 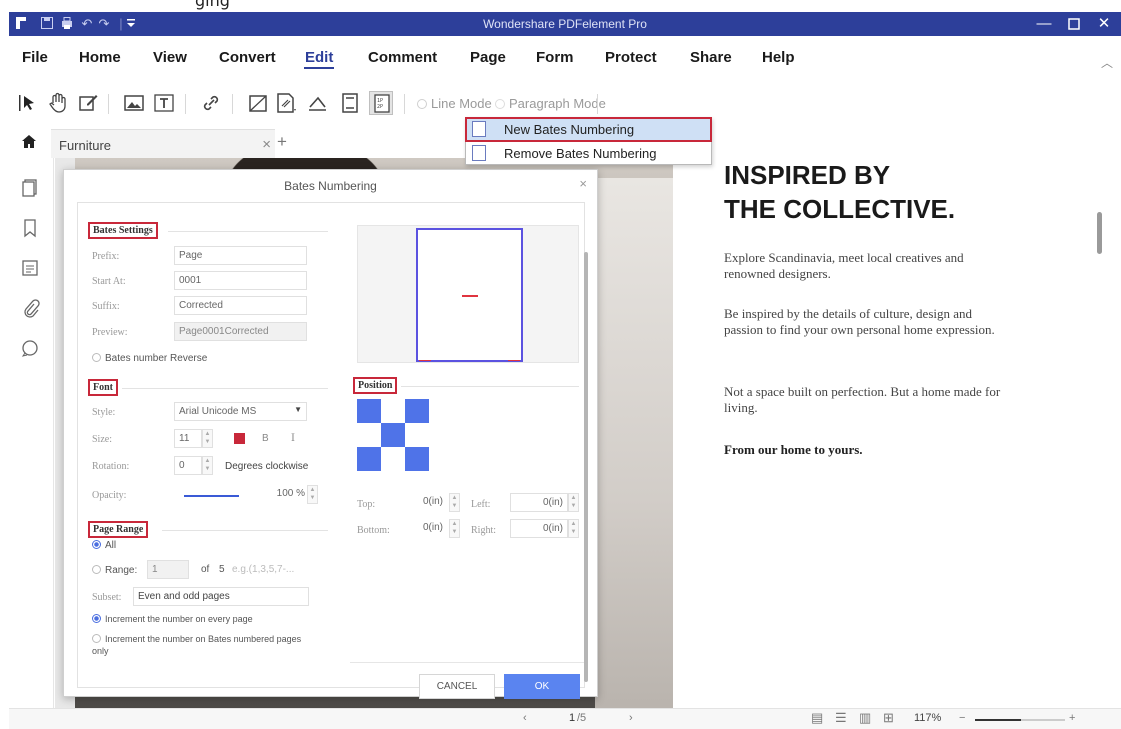 What do you see at coordinates (30, 228) in the screenshot?
I see `bookmark-icon` at bounding box center [30, 228].